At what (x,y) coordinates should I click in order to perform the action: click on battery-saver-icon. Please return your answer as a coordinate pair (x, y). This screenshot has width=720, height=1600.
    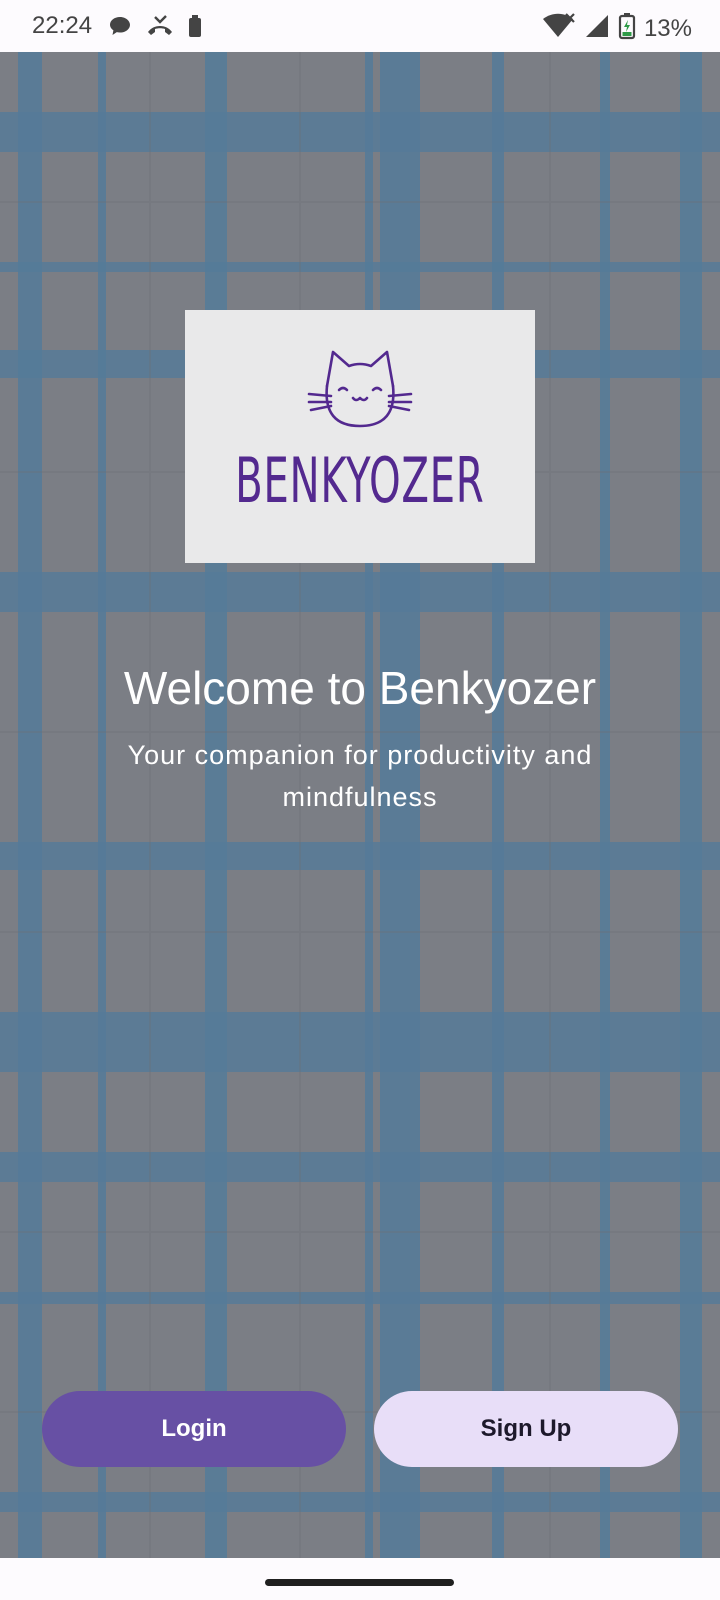
    Looking at the image, I should click on (195, 28).